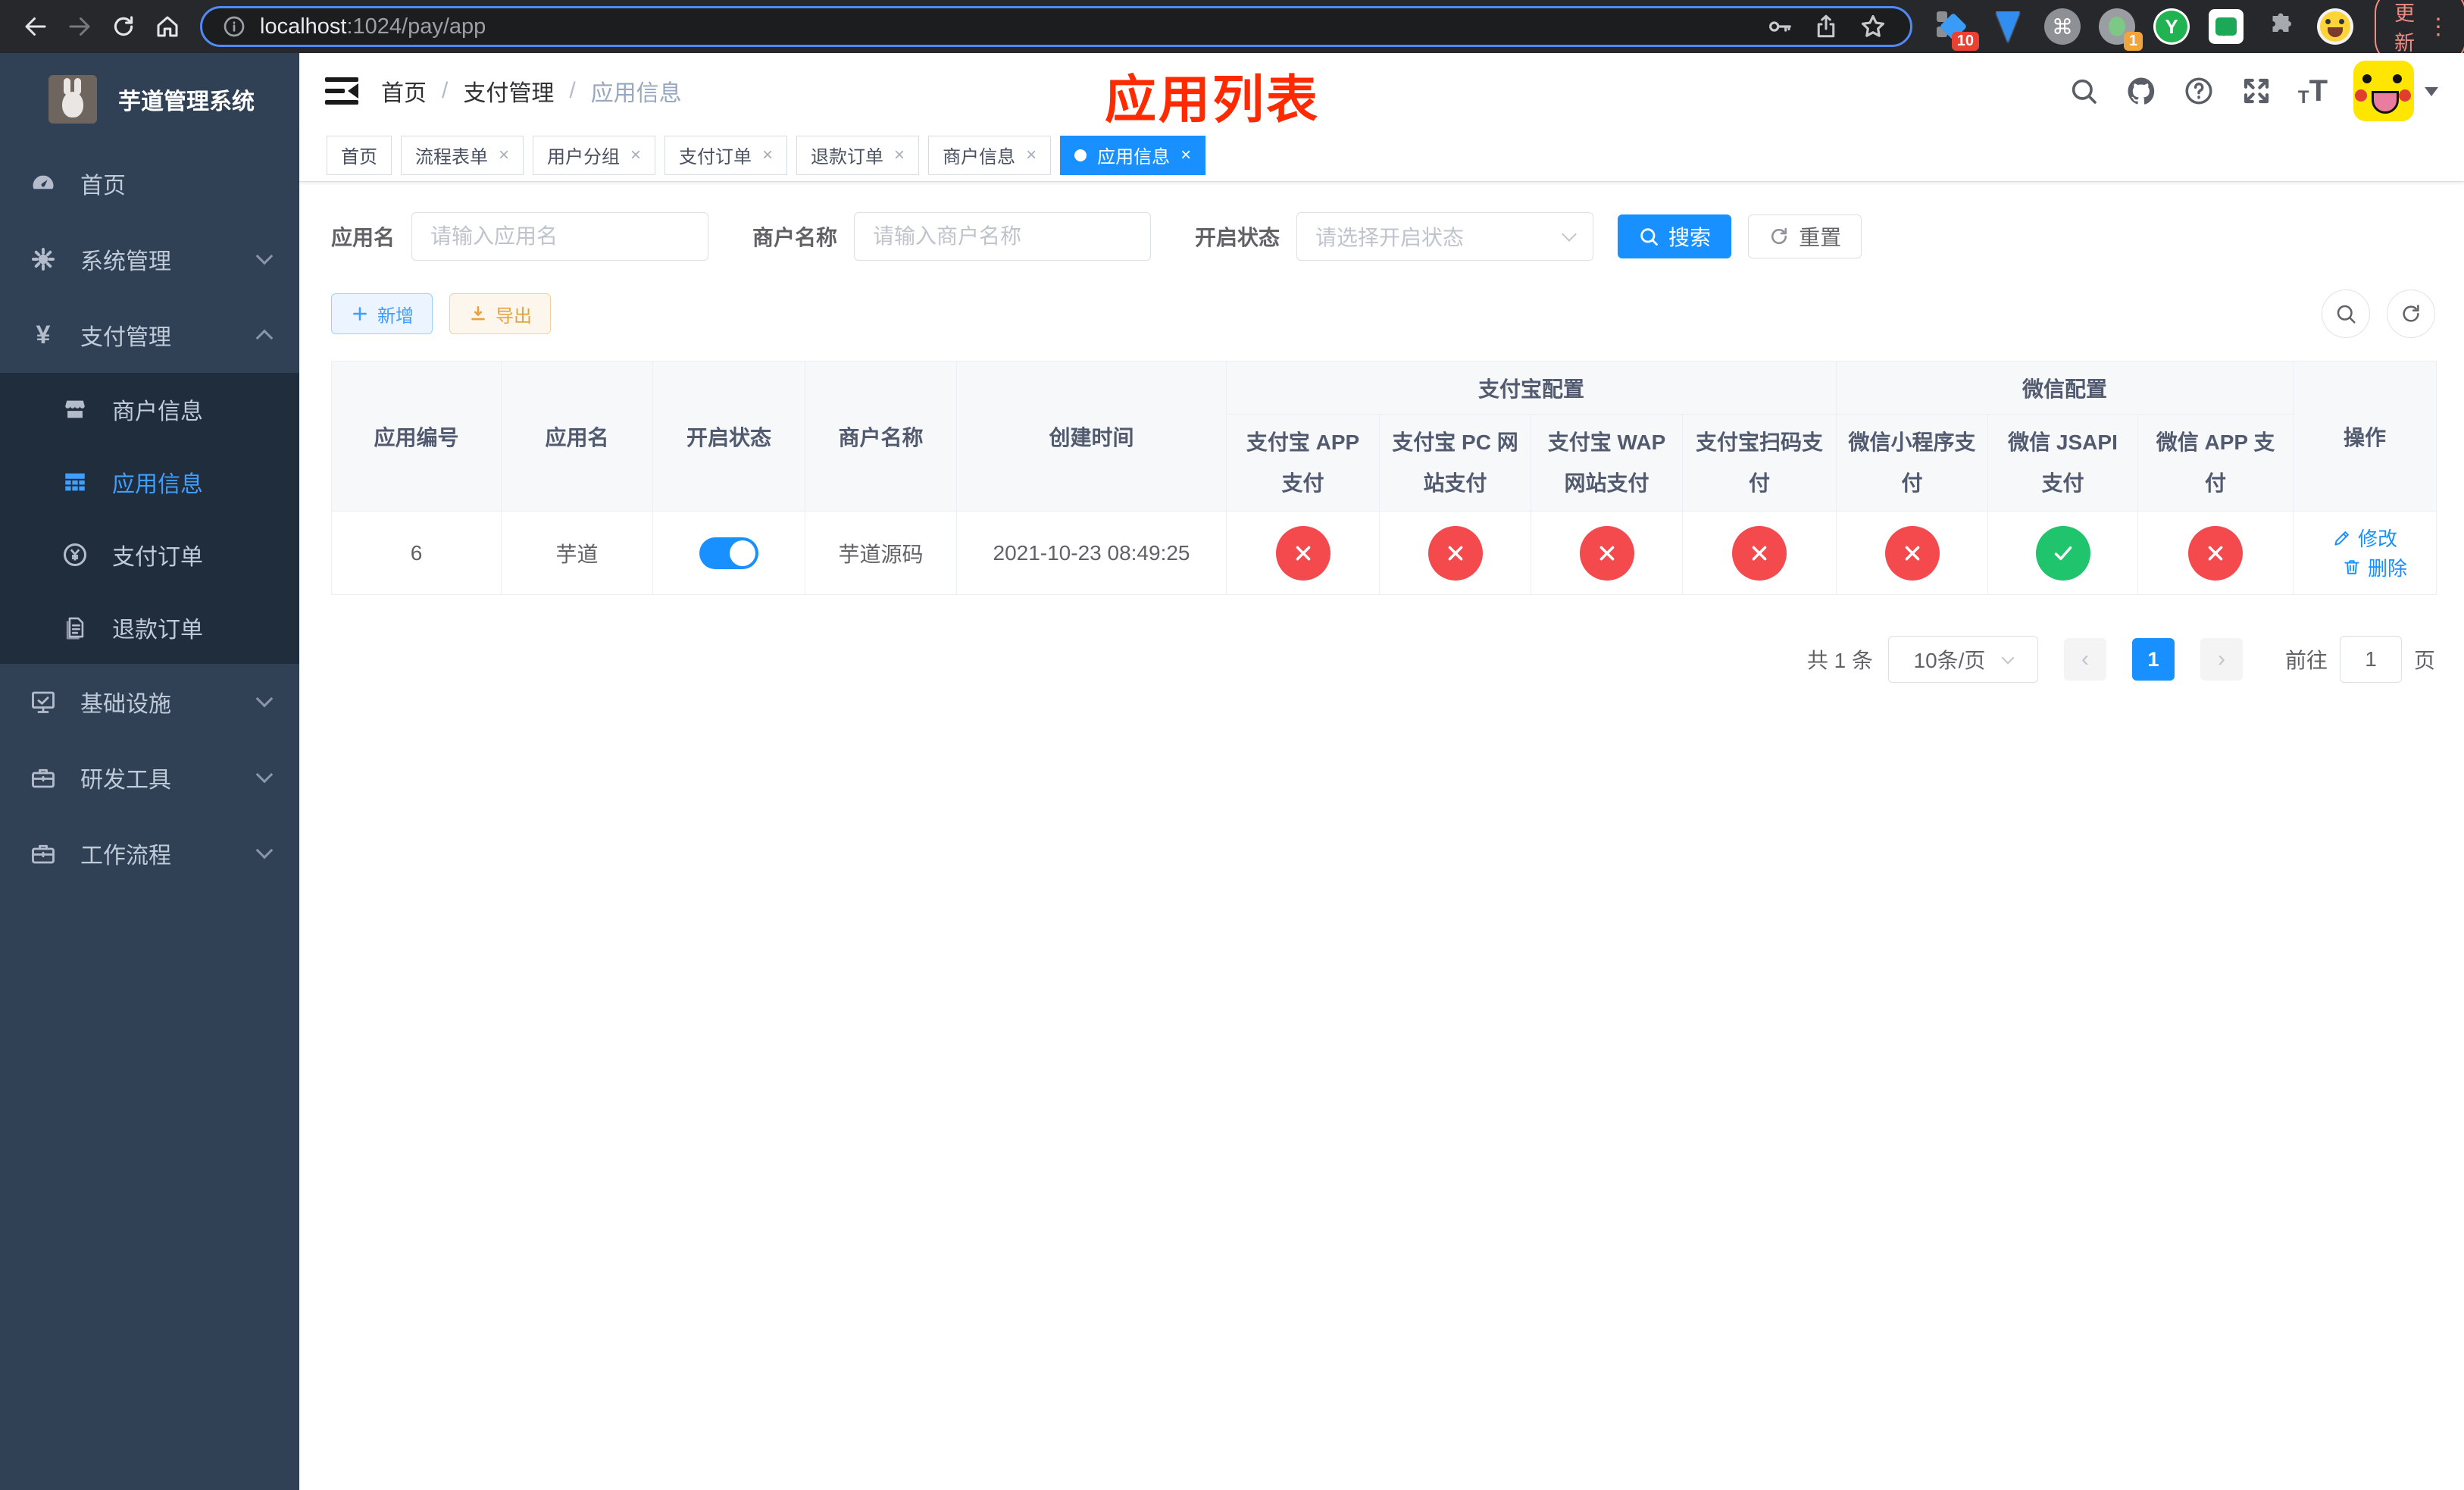 The height and width of the screenshot is (1490, 2464). What do you see at coordinates (80, 27) in the screenshot?
I see `browser-forward-button` at bounding box center [80, 27].